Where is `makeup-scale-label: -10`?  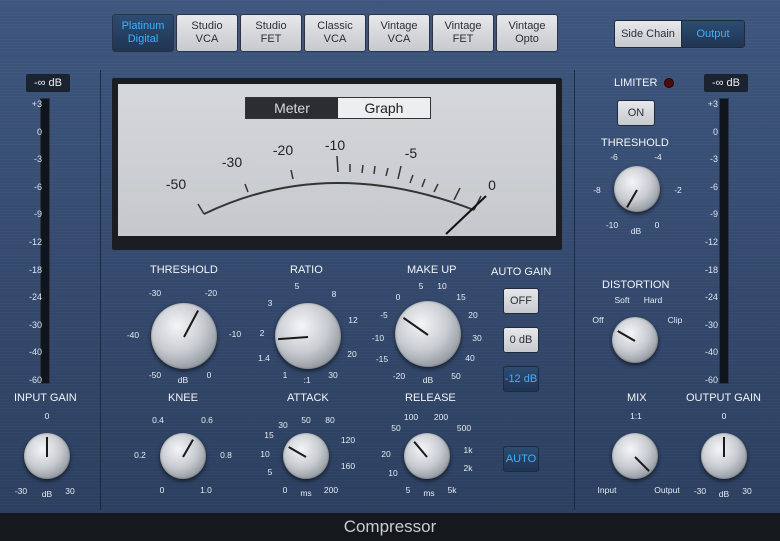 makeup-scale-label: -10 is located at coordinates (378, 338).